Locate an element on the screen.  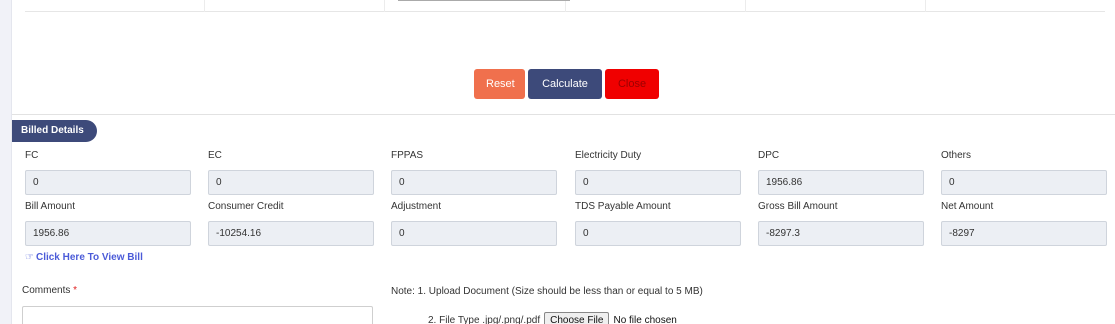
close-button: Close is located at coordinates (632, 84).